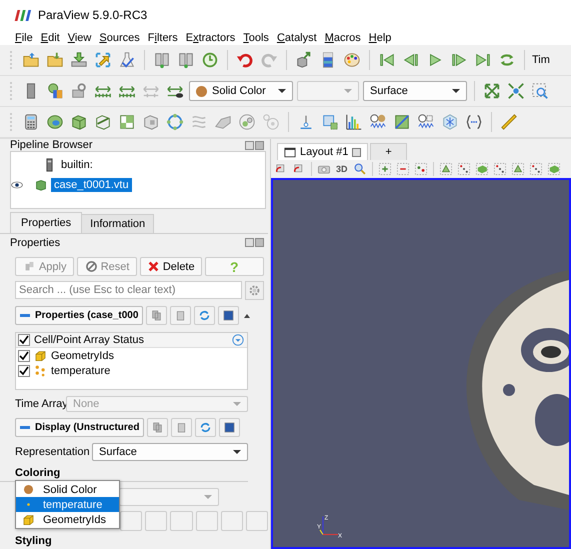 The height and width of the screenshot is (549, 571). I want to click on menu-item: Edit, so click(51, 37).